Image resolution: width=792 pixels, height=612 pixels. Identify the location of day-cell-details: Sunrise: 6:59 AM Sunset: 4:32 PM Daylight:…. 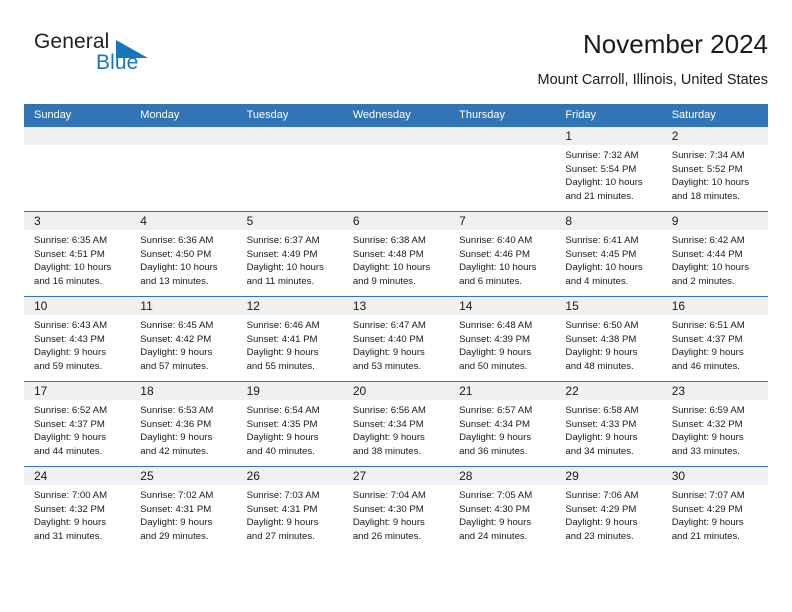
(715, 429).